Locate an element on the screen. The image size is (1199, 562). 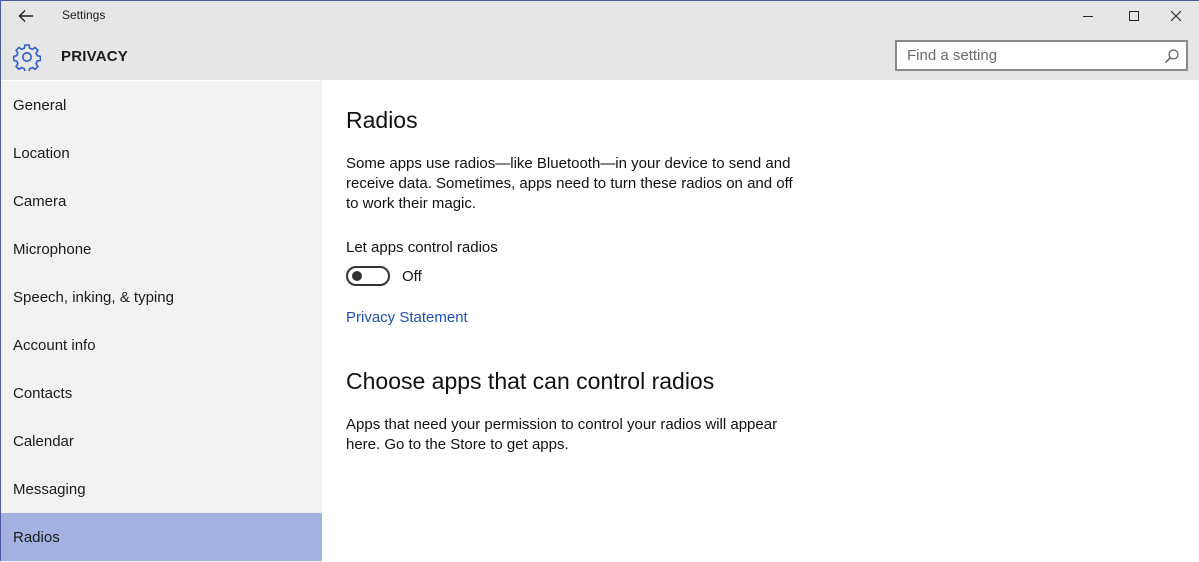
sidebar-item-label: General is located at coordinates (40, 105).